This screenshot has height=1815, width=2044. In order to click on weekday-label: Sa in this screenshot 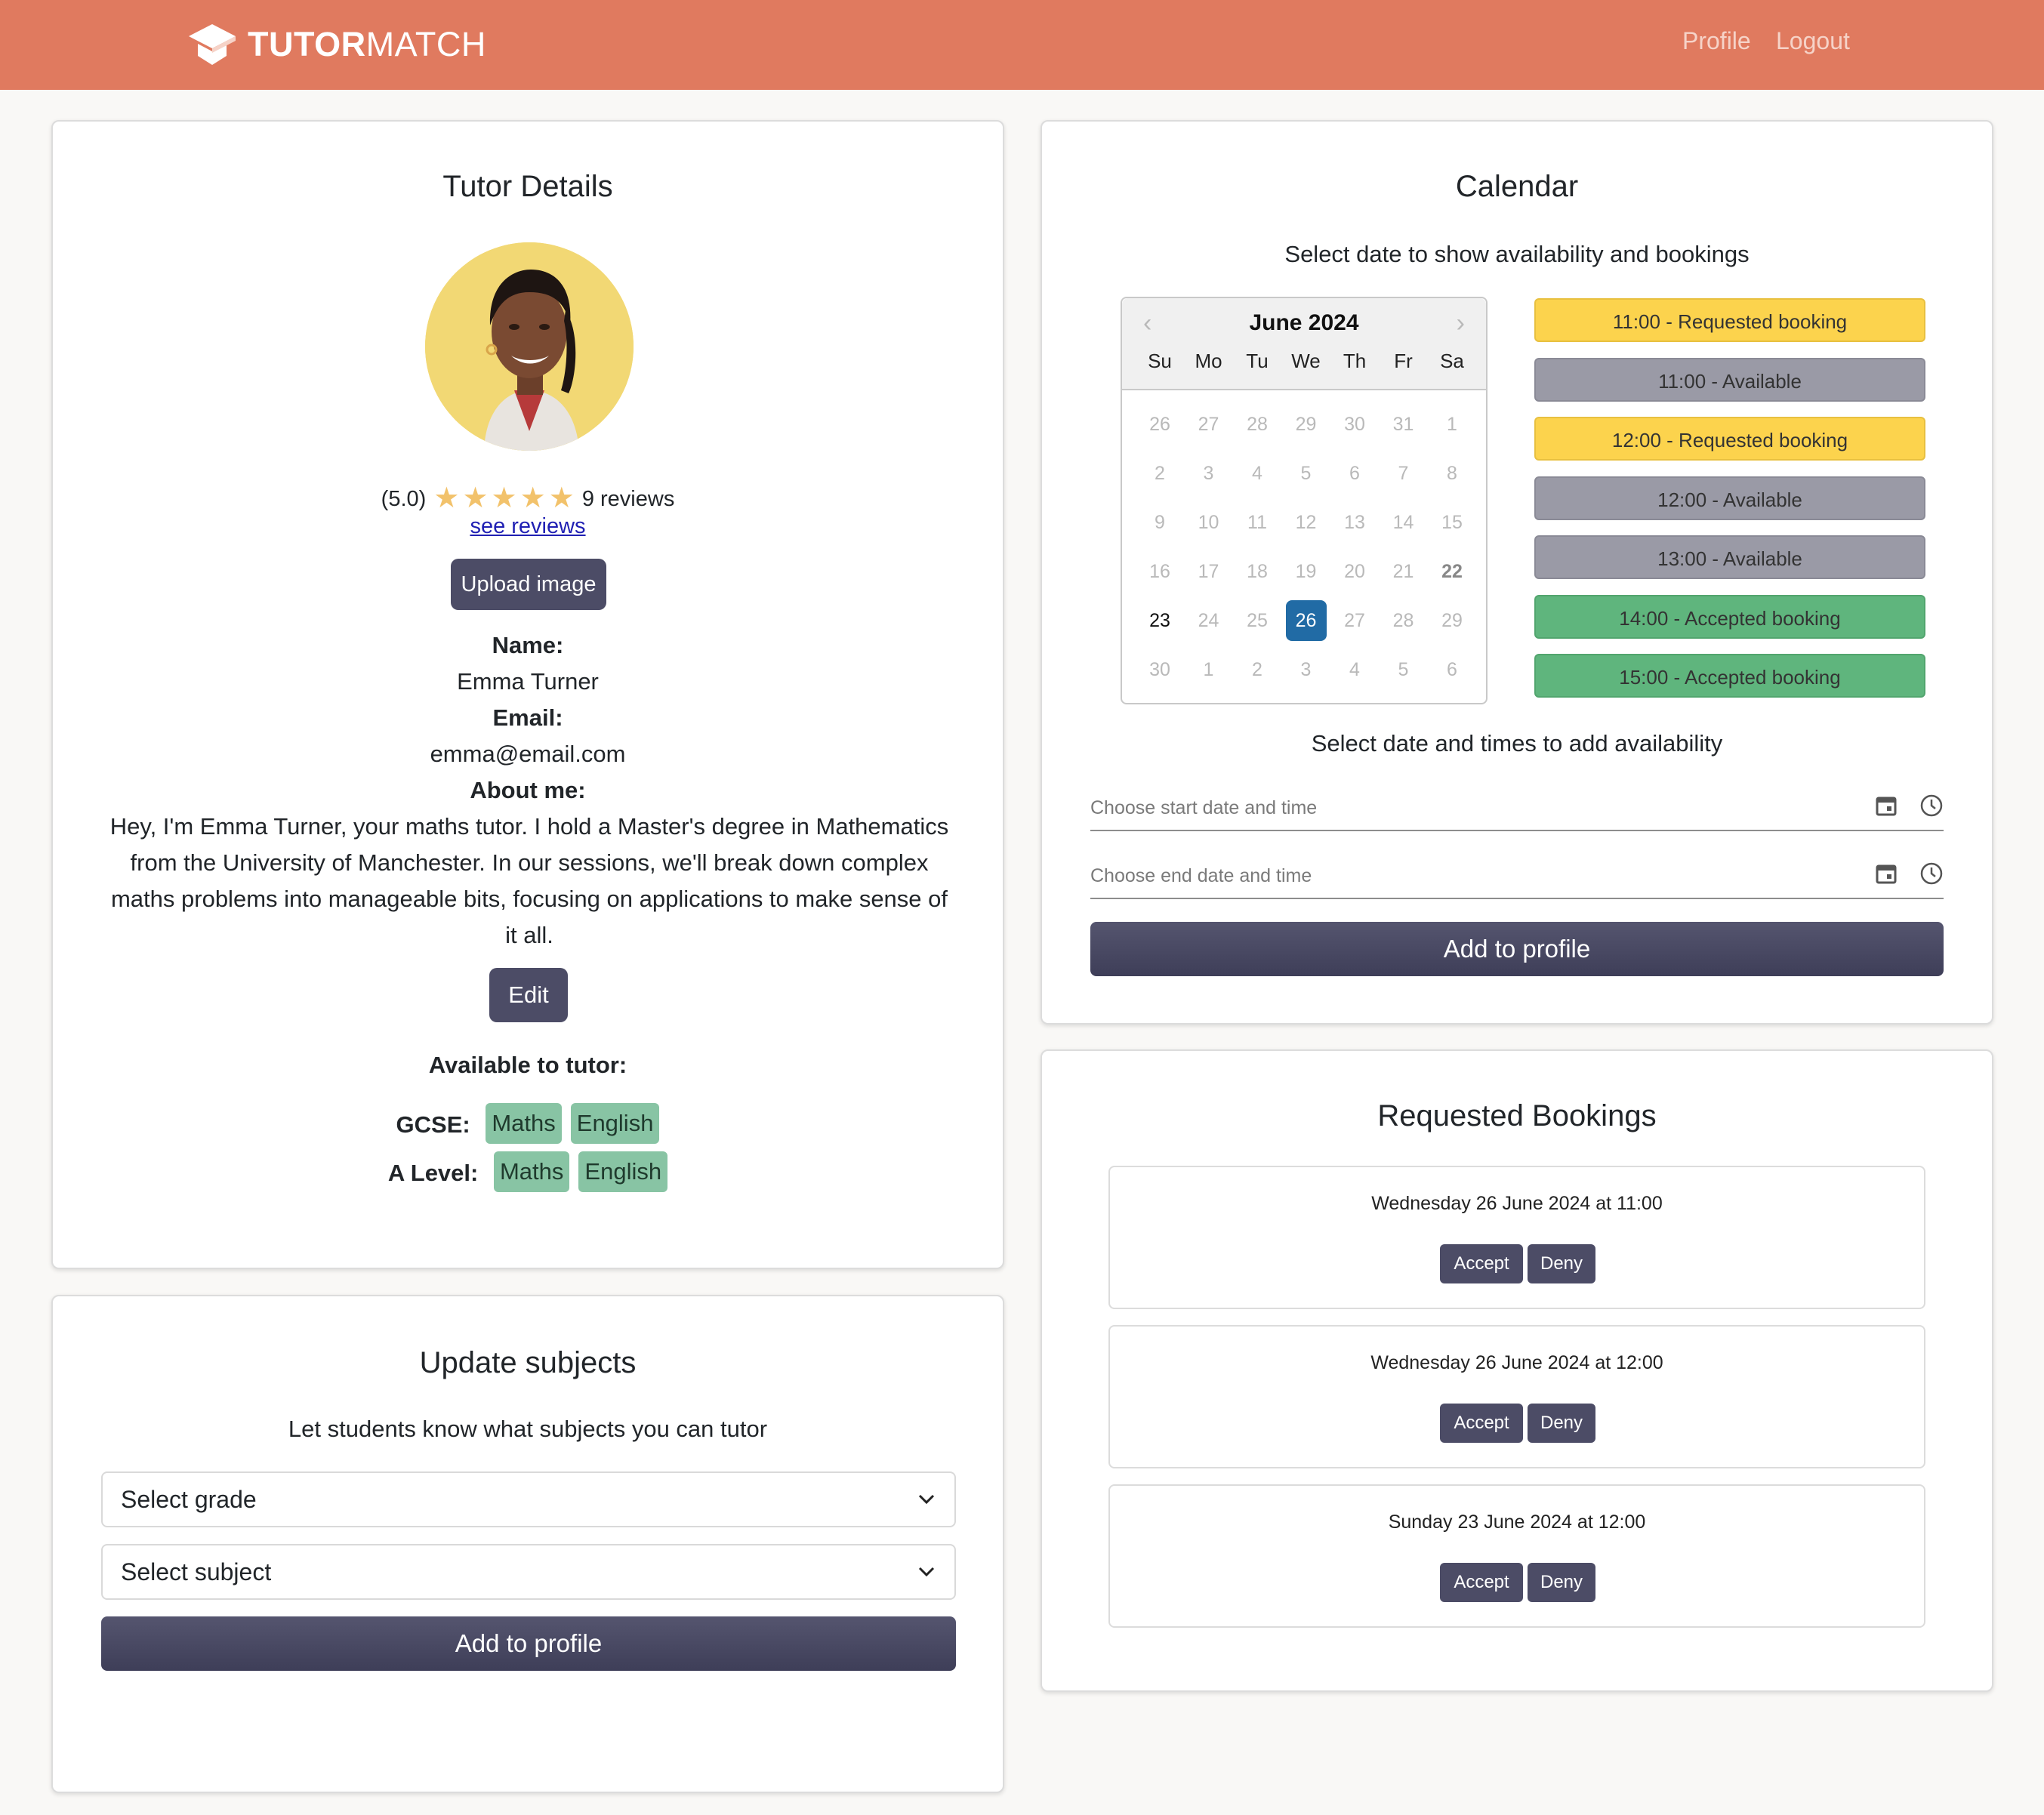, I will do `click(1452, 361)`.